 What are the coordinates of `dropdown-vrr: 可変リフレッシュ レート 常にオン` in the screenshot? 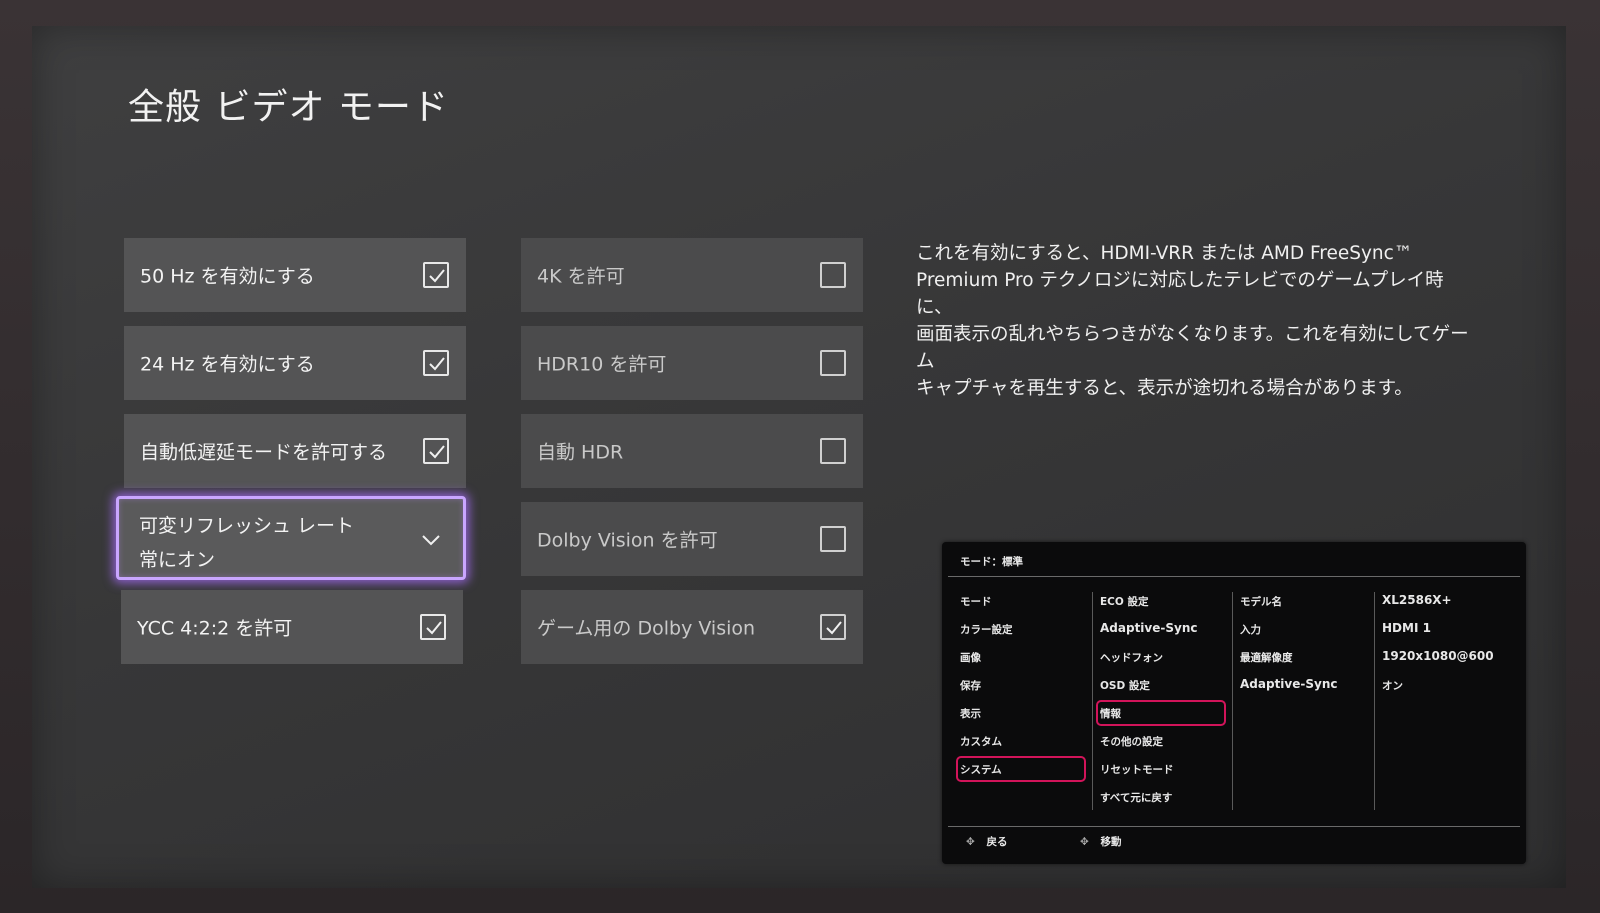 It's located at (291, 538).